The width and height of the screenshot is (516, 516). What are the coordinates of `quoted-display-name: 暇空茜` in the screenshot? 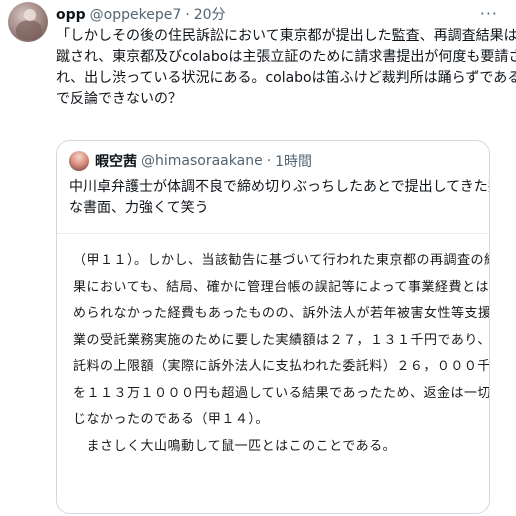 It's located at (116, 161).